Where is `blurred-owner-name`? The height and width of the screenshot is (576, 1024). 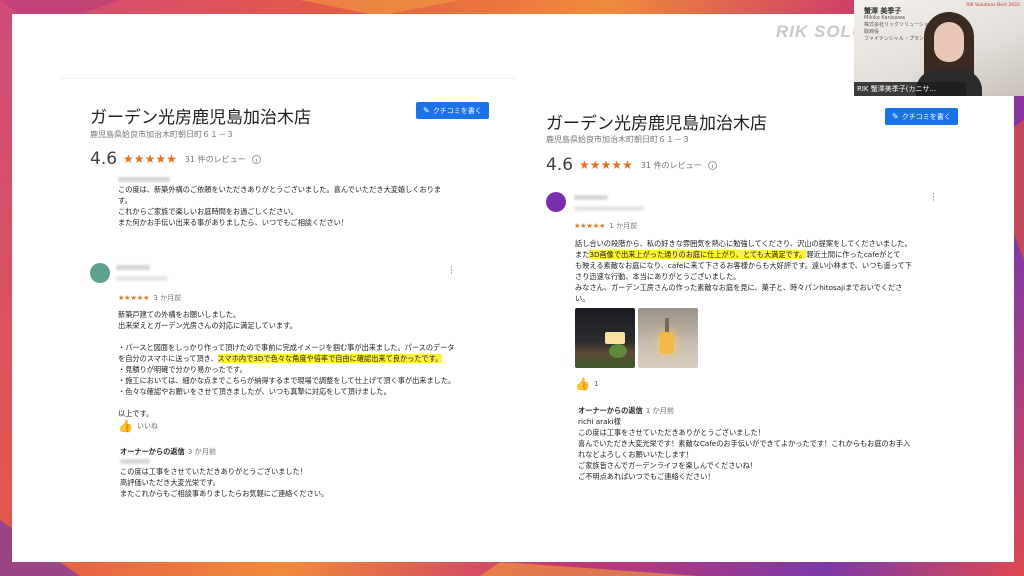
blurred-owner-name is located at coordinates (144, 179).